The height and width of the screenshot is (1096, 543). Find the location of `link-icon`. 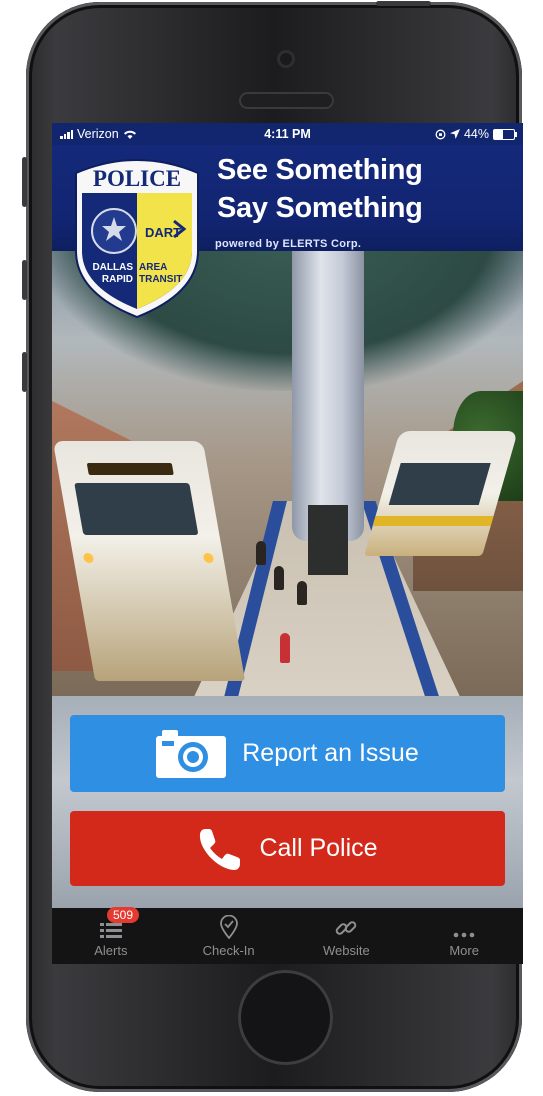

link-icon is located at coordinates (346, 928).